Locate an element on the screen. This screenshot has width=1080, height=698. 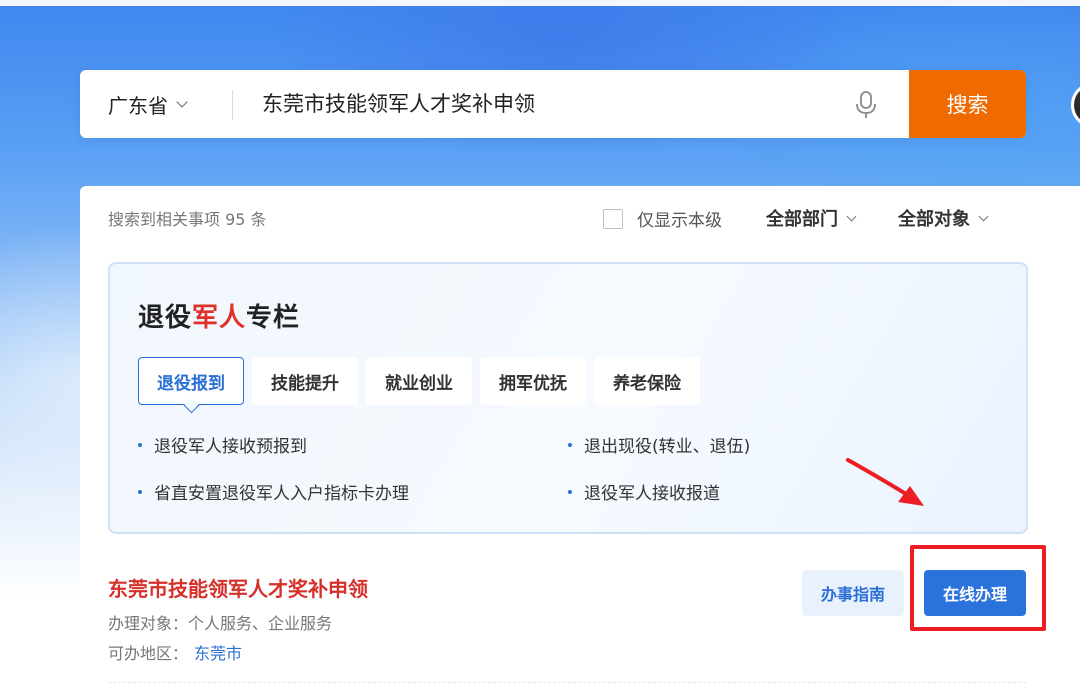
region-selector: 广东省 is located at coordinates (148, 104).